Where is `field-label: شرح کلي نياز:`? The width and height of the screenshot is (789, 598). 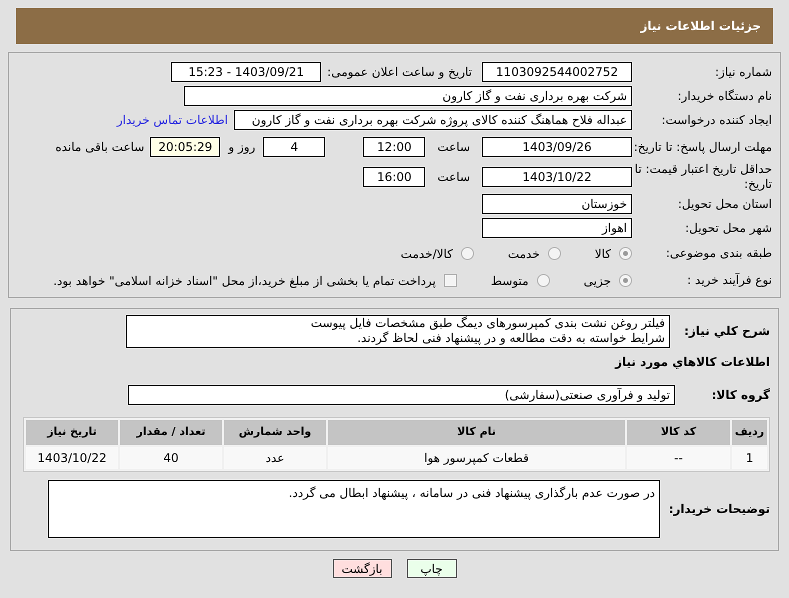
field-label: شرح کلي نياز: is located at coordinates (726, 331).